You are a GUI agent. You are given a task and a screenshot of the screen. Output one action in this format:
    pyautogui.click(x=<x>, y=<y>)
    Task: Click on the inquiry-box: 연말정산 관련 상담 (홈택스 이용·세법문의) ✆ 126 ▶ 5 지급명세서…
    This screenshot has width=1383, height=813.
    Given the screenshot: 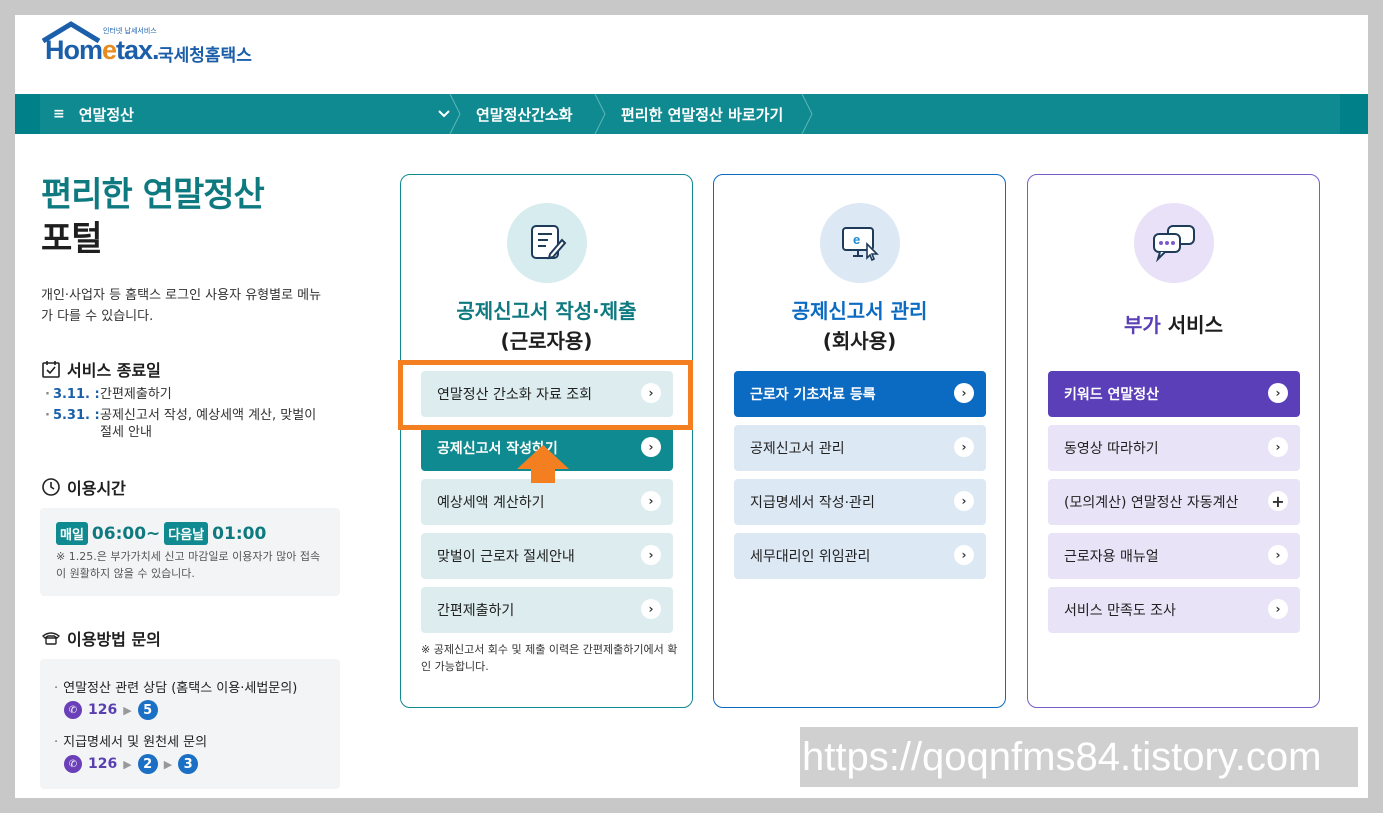 What is the action you would take?
    pyautogui.click(x=190, y=724)
    